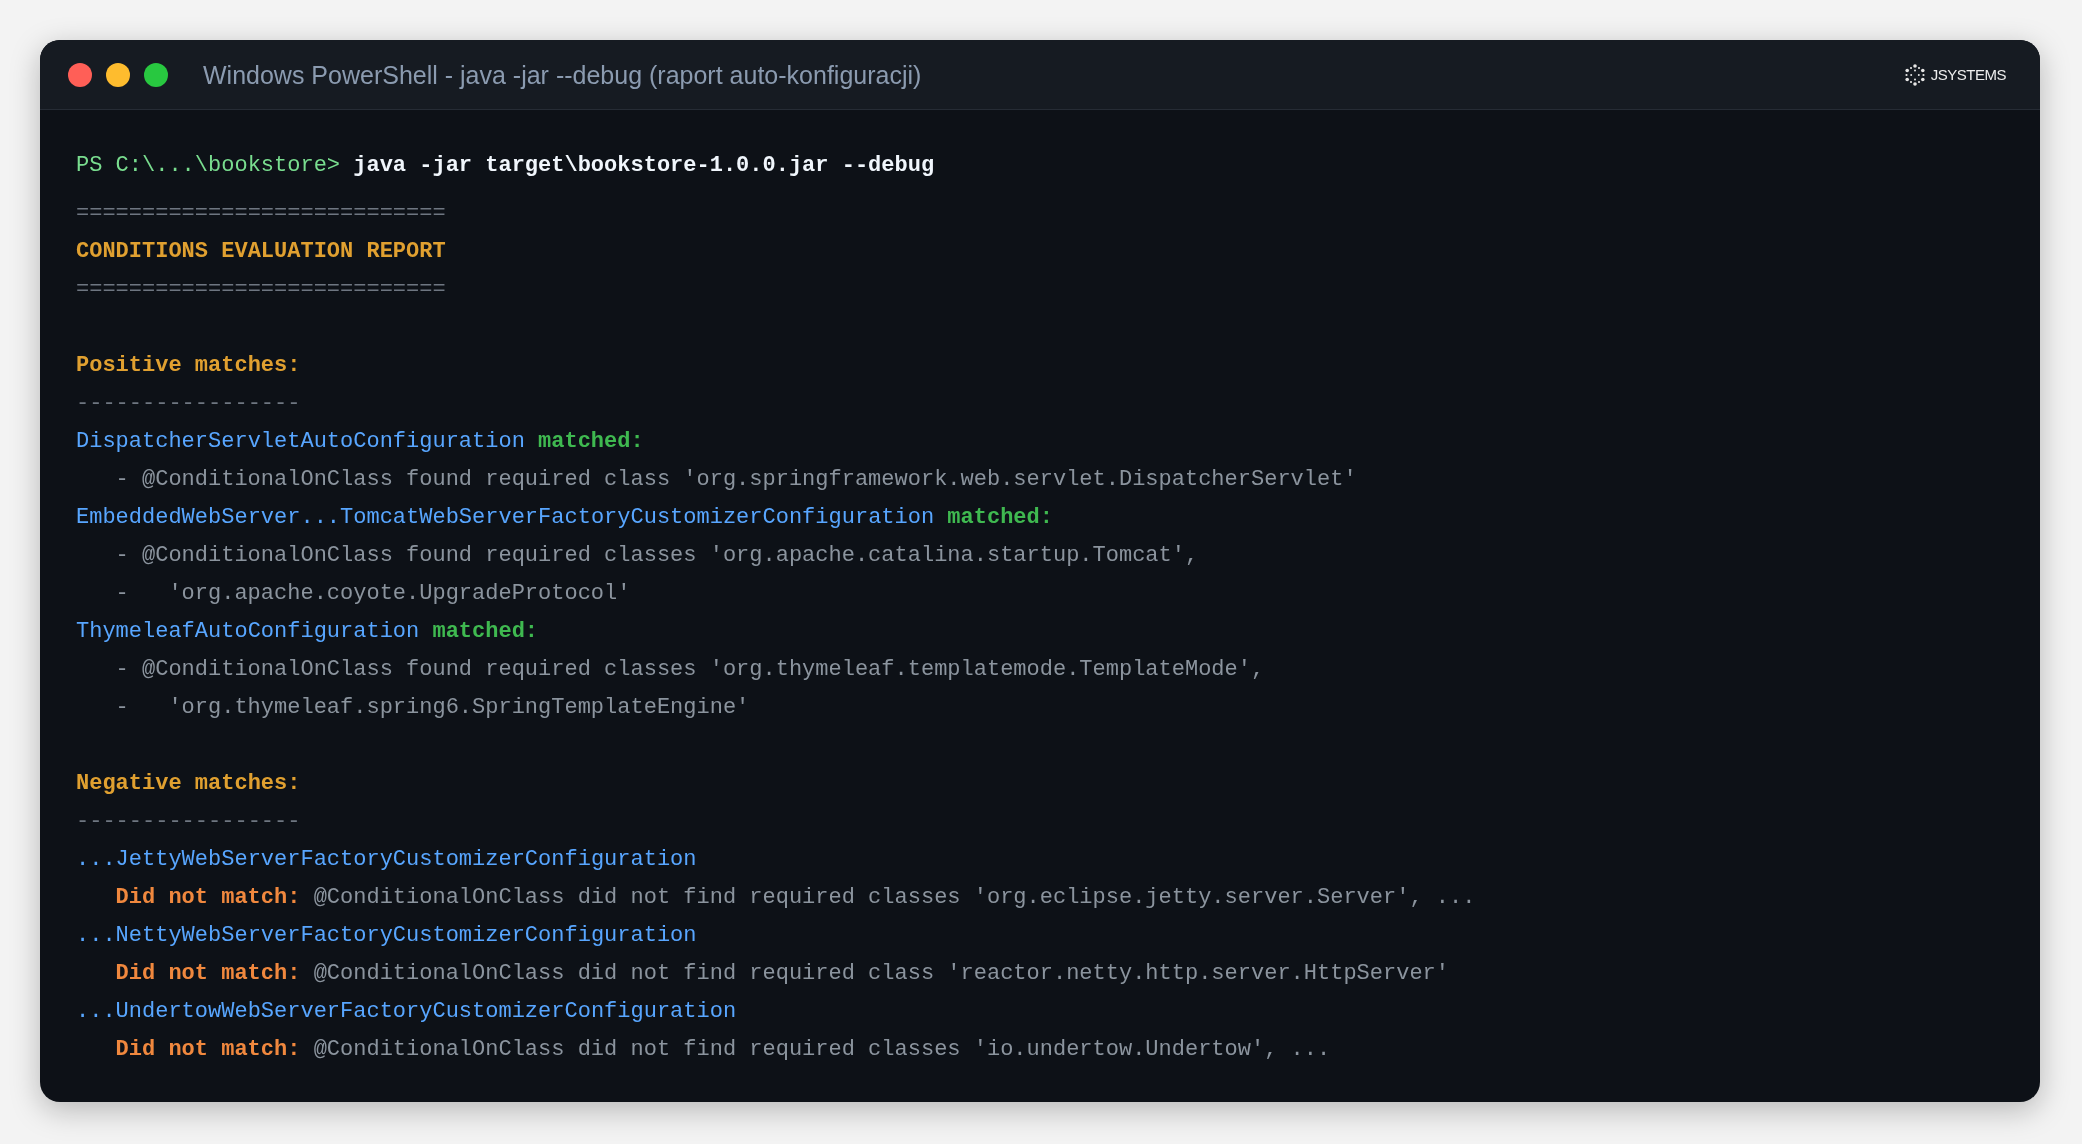  What do you see at coordinates (386, 860) in the screenshot?
I see `class-name: ...JettyWebServerFactoryCustomizerConfiguration` at bounding box center [386, 860].